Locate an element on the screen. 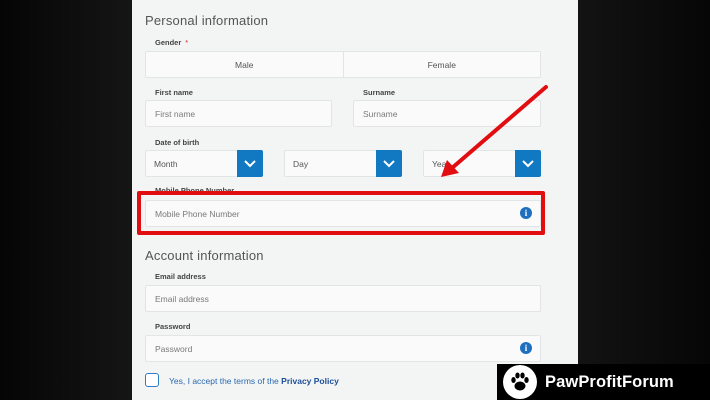 The width and height of the screenshot is (710, 400). gender-selector: Male Female is located at coordinates (343, 64).